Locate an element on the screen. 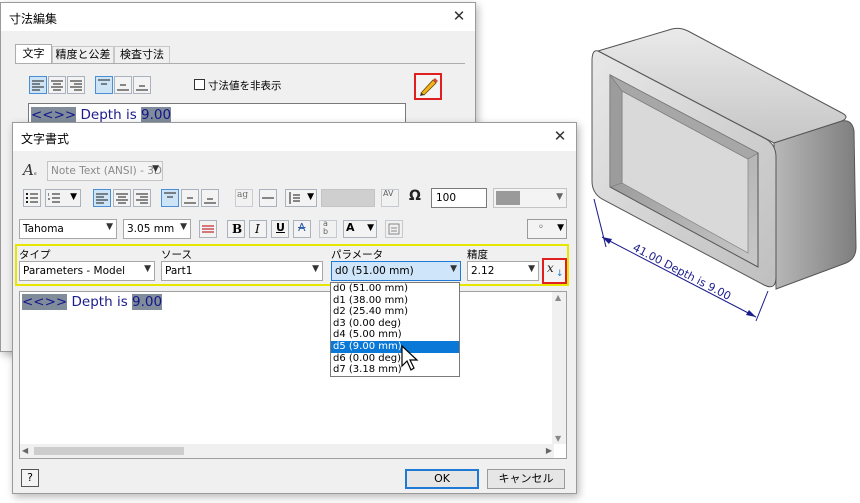 Image resolution: width=860 pixels, height=503 pixels. ff-valign-top-button is located at coordinates (170, 198).